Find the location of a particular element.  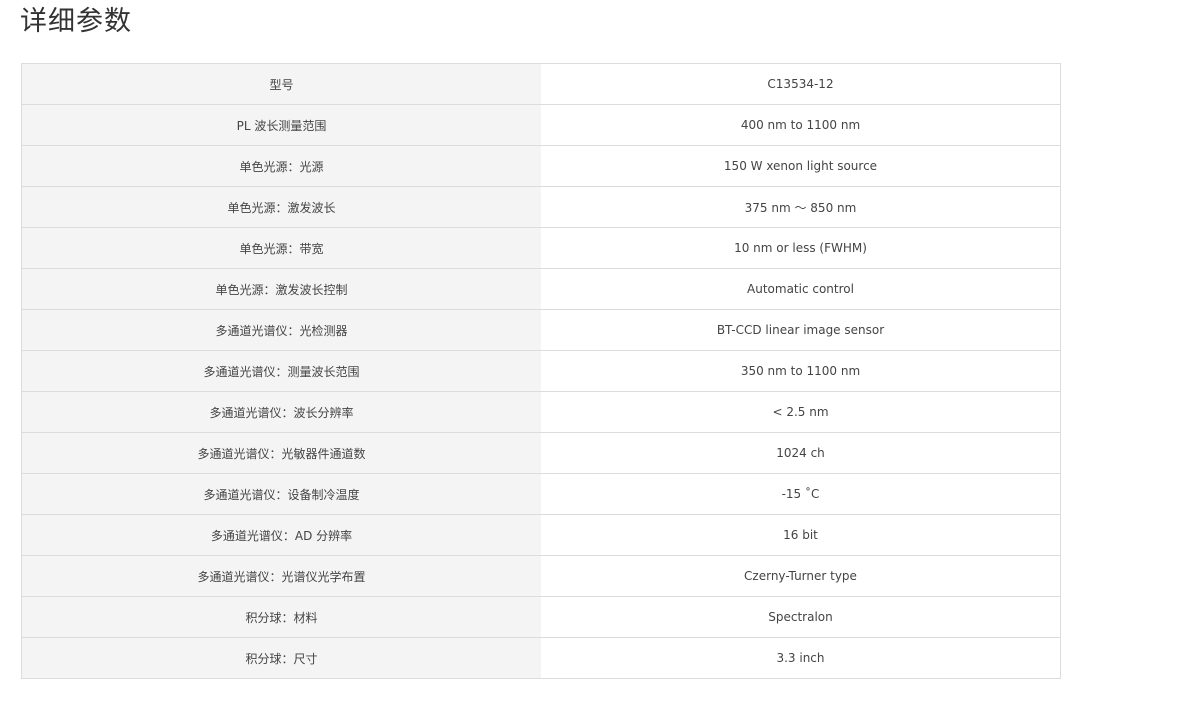

table-row: 单色光源：激发波长 375 nm ～ 850 nm is located at coordinates (541, 207).